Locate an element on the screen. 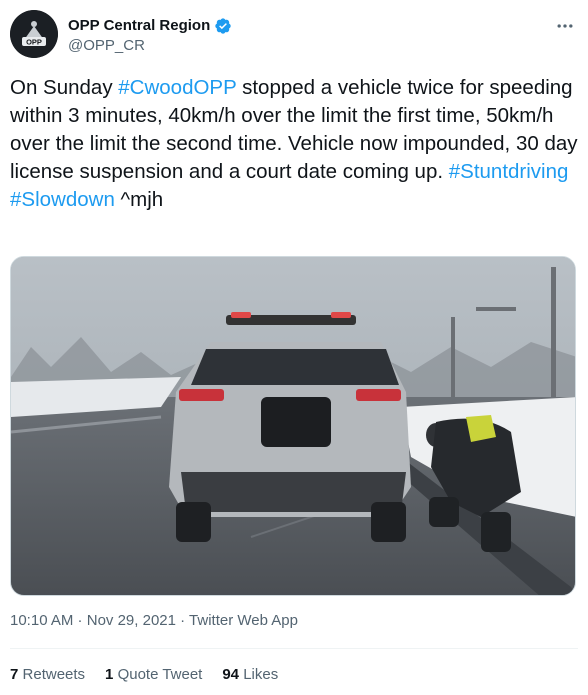 Image resolution: width=588 pixels, height=695 pixels. text-segment: On Sunday is located at coordinates (64, 87).